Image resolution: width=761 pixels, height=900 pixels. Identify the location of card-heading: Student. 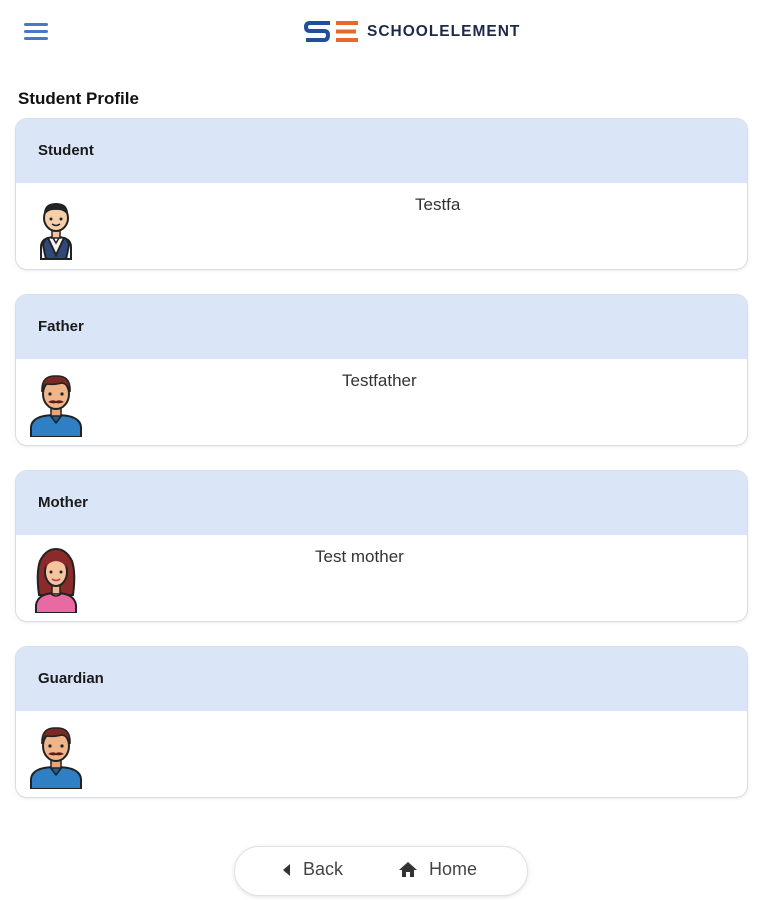
(66, 150).